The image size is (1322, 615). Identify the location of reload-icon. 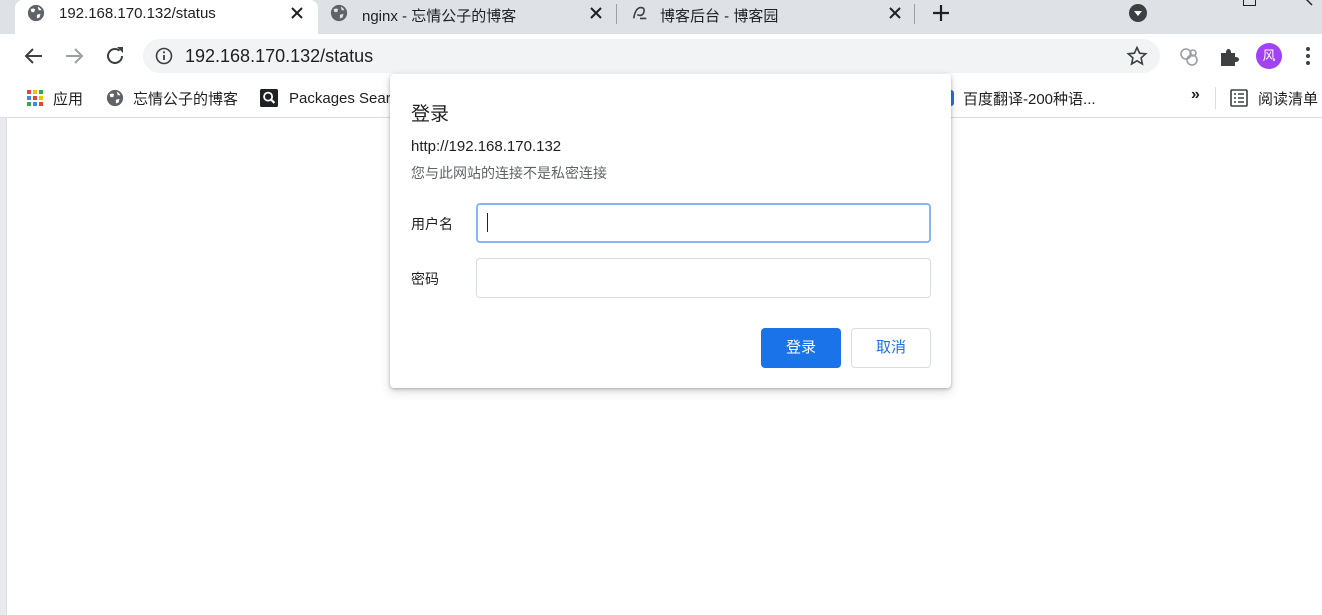
(115, 56).